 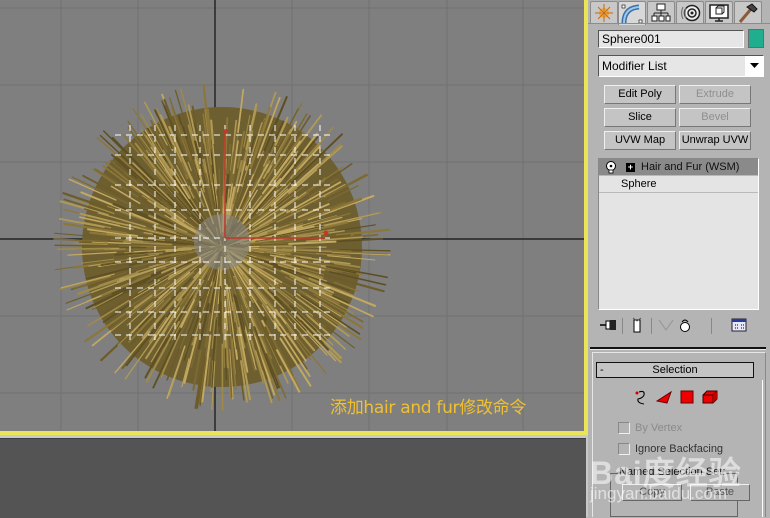 What do you see at coordinates (641, 397) in the screenshot?
I see `guides-icon` at bounding box center [641, 397].